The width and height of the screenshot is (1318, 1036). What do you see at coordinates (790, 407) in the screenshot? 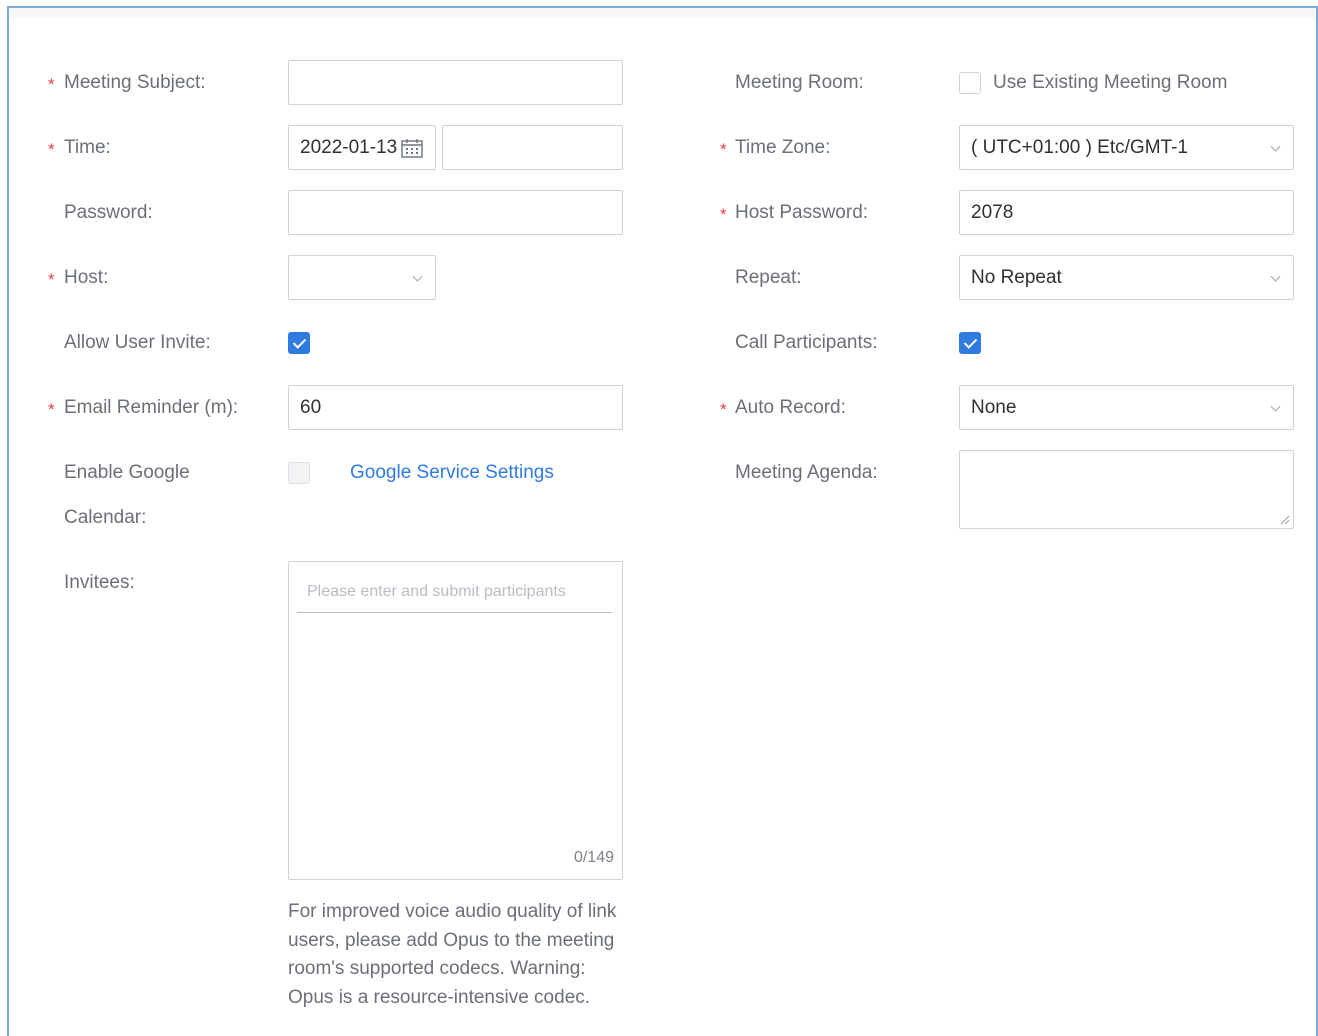
I see `auto-record-label: Auto Record:` at bounding box center [790, 407].